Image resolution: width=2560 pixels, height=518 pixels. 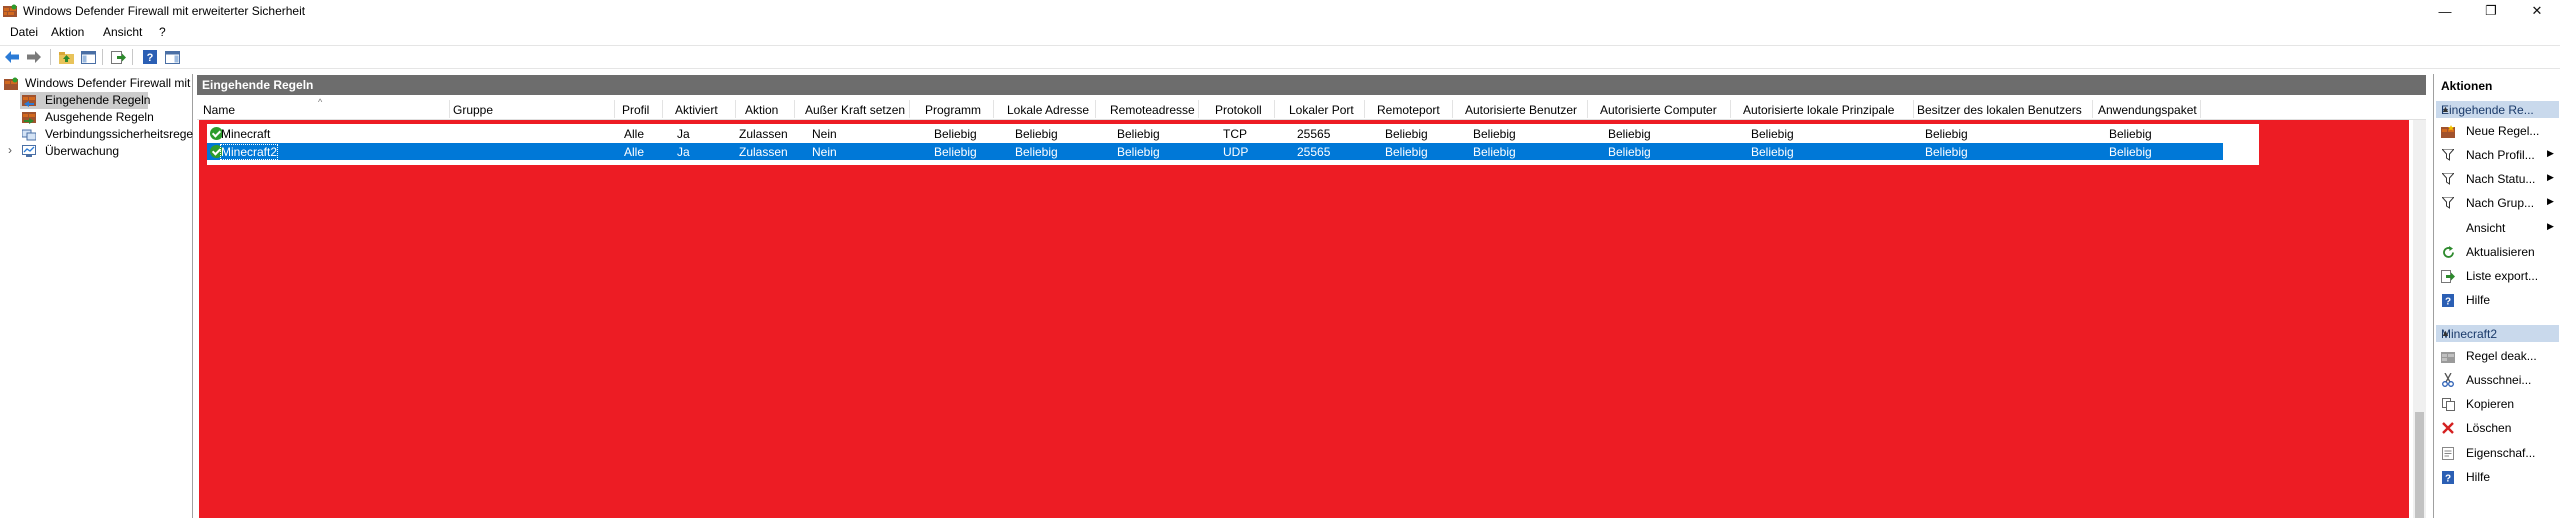 What do you see at coordinates (88, 57) in the screenshot?
I see `show-hide-tree-button` at bounding box center [88, 57].